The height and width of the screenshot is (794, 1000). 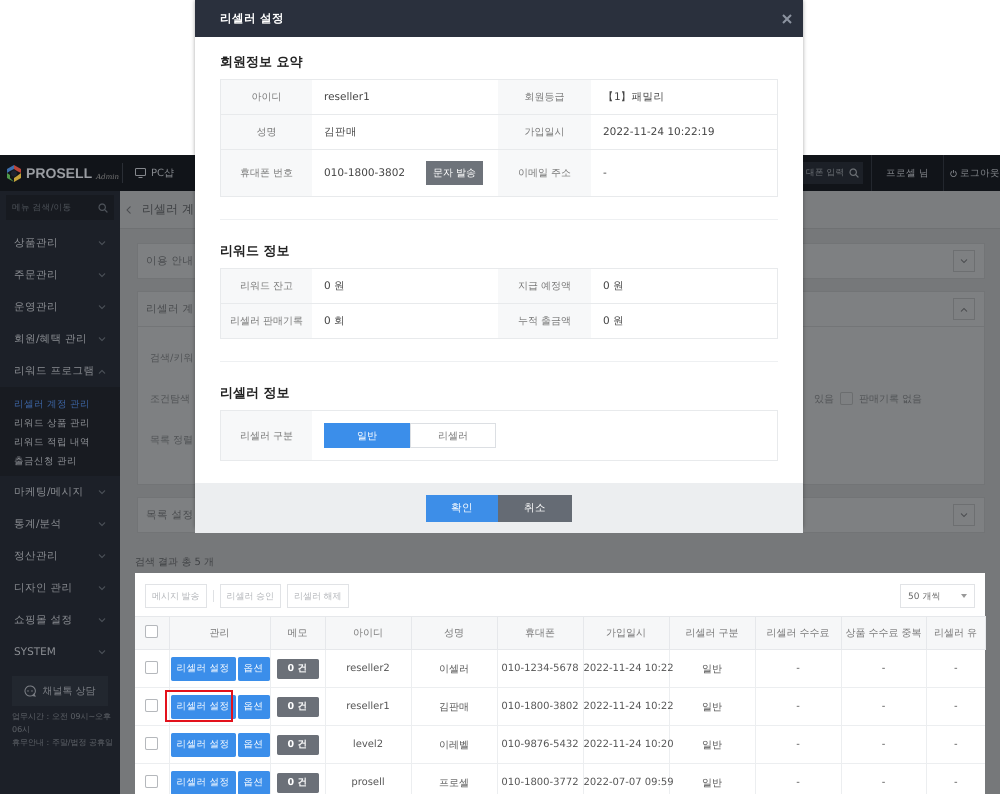 I want to click on menu-item: 리워드 프로그램, so click(x=60, y=371).